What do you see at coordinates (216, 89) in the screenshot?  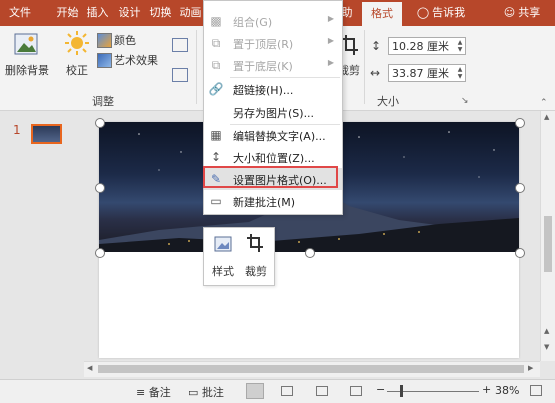 I see `hyperlink-icon: 🔗` at bounding box center [216, 89].